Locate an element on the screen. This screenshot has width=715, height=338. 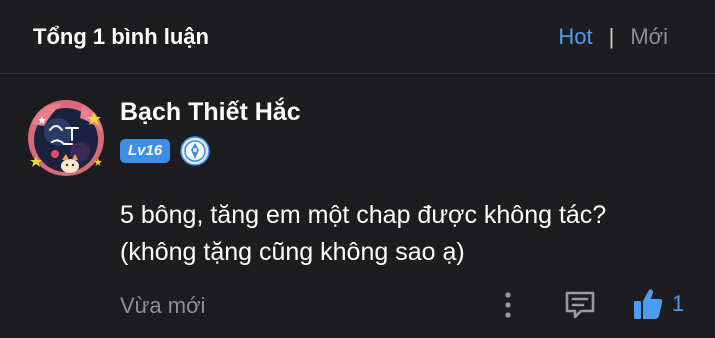
level-badge: Lv16 is located at coordinates (145, 151).